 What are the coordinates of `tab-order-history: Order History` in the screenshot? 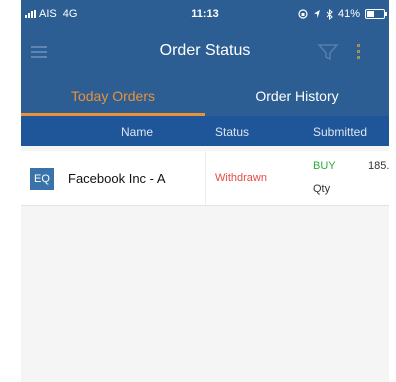 It's located at (297, 96).